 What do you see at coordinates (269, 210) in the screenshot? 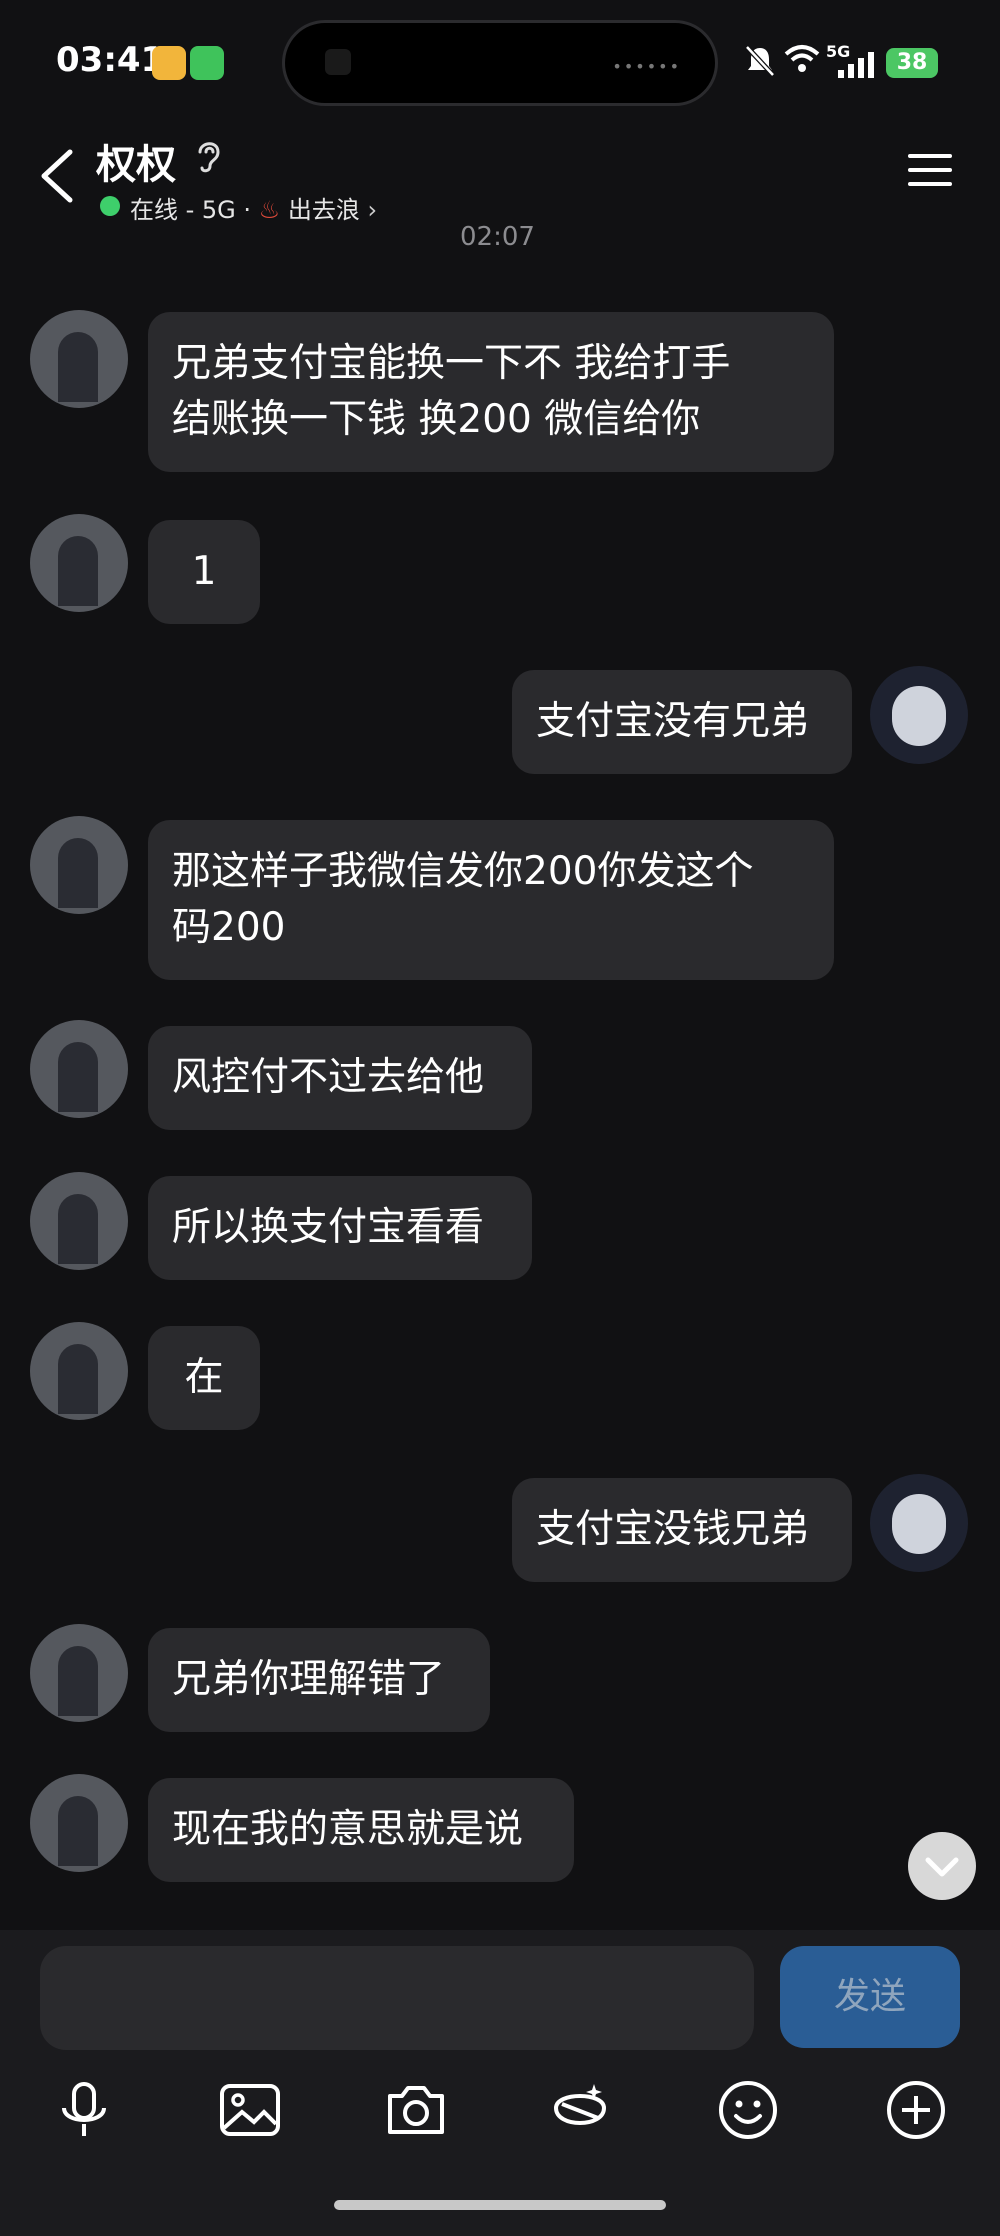
I see `activity-emoji-icon: ♨` at bounding box center [269, 210].